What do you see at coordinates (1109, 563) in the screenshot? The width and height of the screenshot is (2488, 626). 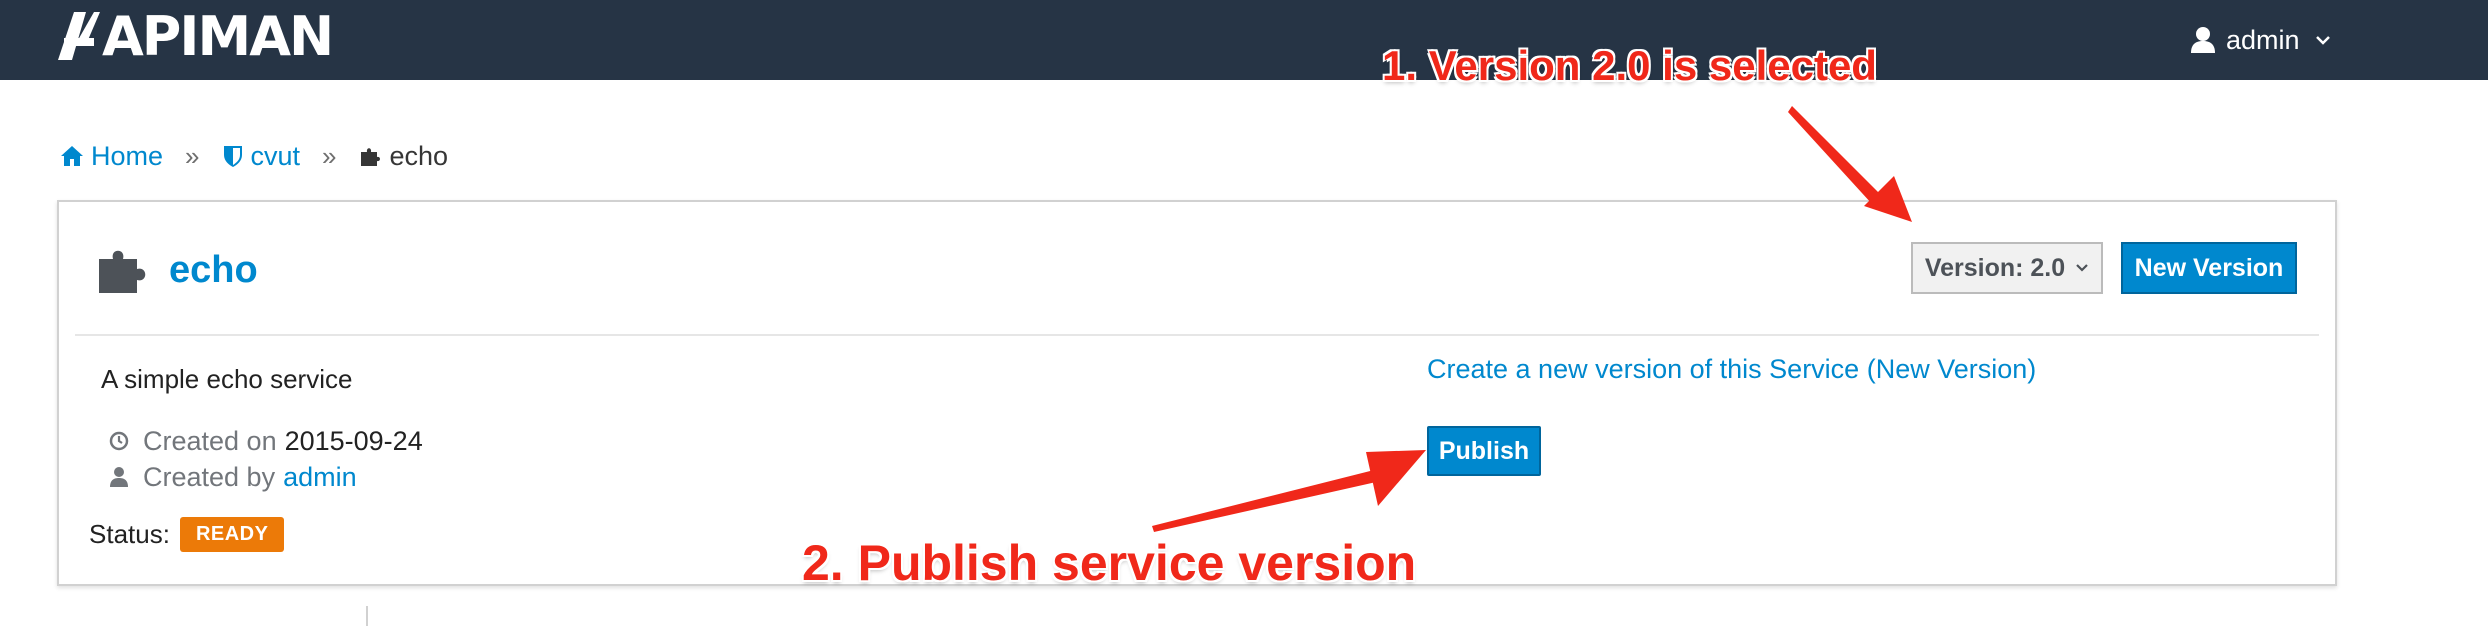 I see `annotation-step2: 2. Publish service version` at bounding box center [1109, 563].